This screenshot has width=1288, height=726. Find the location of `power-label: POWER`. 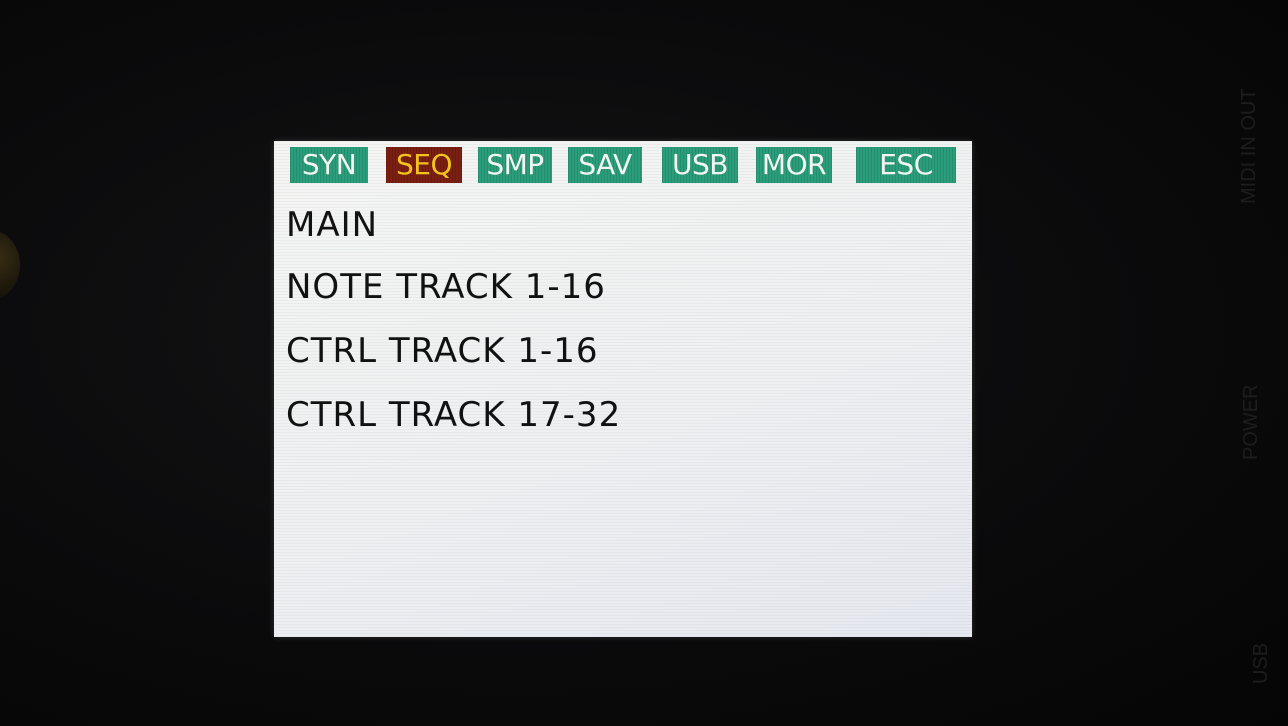

power-label: POWER is located at coordinates (1251, 422).